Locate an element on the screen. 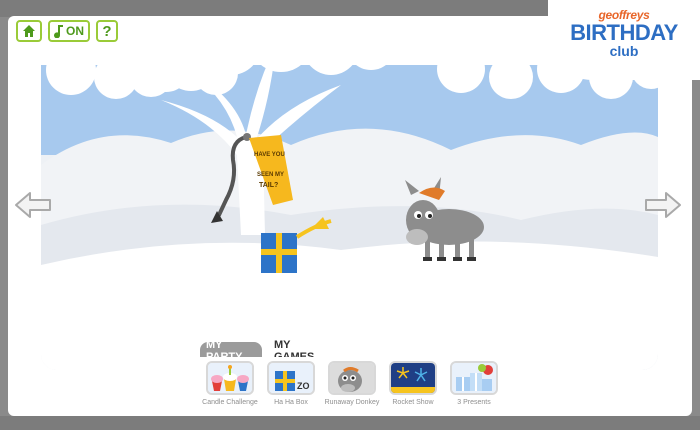 The width and height of the screenshot is (700, 430). home-button is located at coordinates (29, 31).